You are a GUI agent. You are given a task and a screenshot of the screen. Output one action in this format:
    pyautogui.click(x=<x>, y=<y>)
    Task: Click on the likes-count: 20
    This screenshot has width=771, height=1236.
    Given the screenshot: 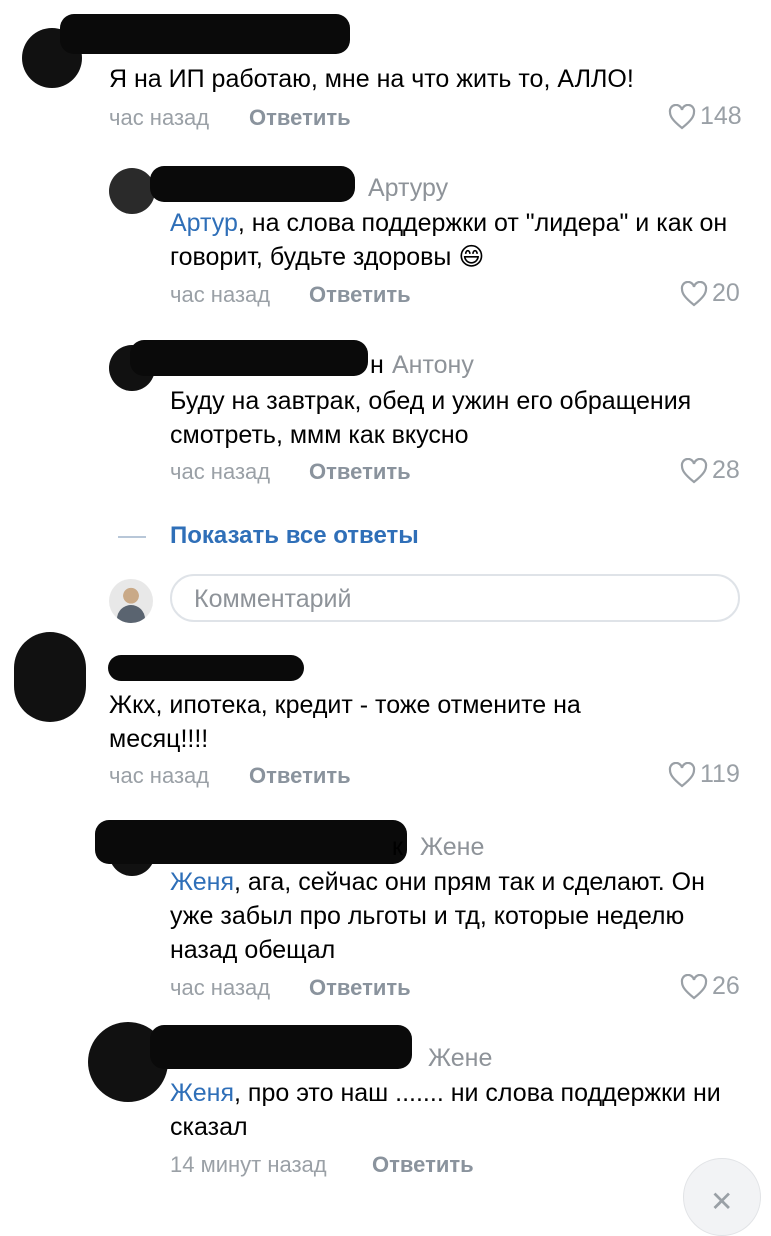 What is the action you would take?
    pyautogui.click(x=726, y=293)
    